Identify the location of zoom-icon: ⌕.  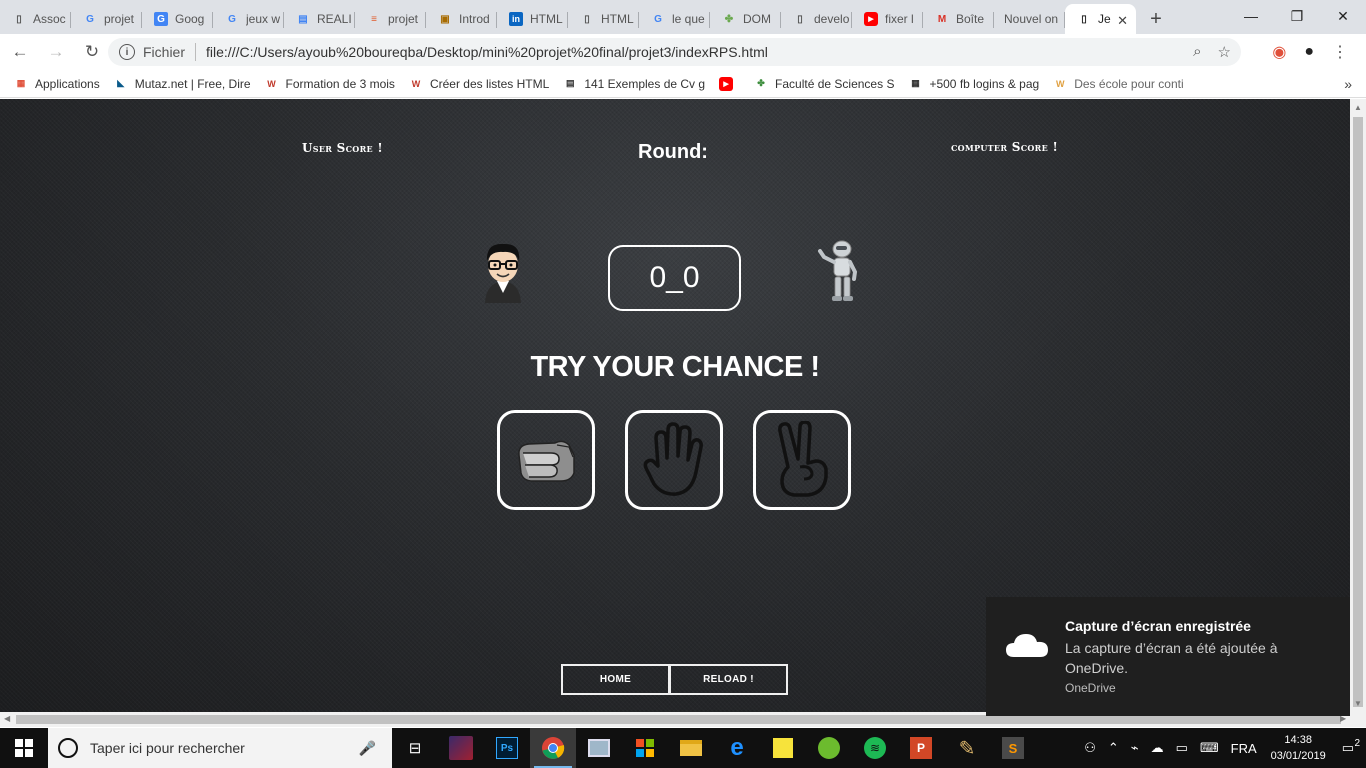
(1197, 52).